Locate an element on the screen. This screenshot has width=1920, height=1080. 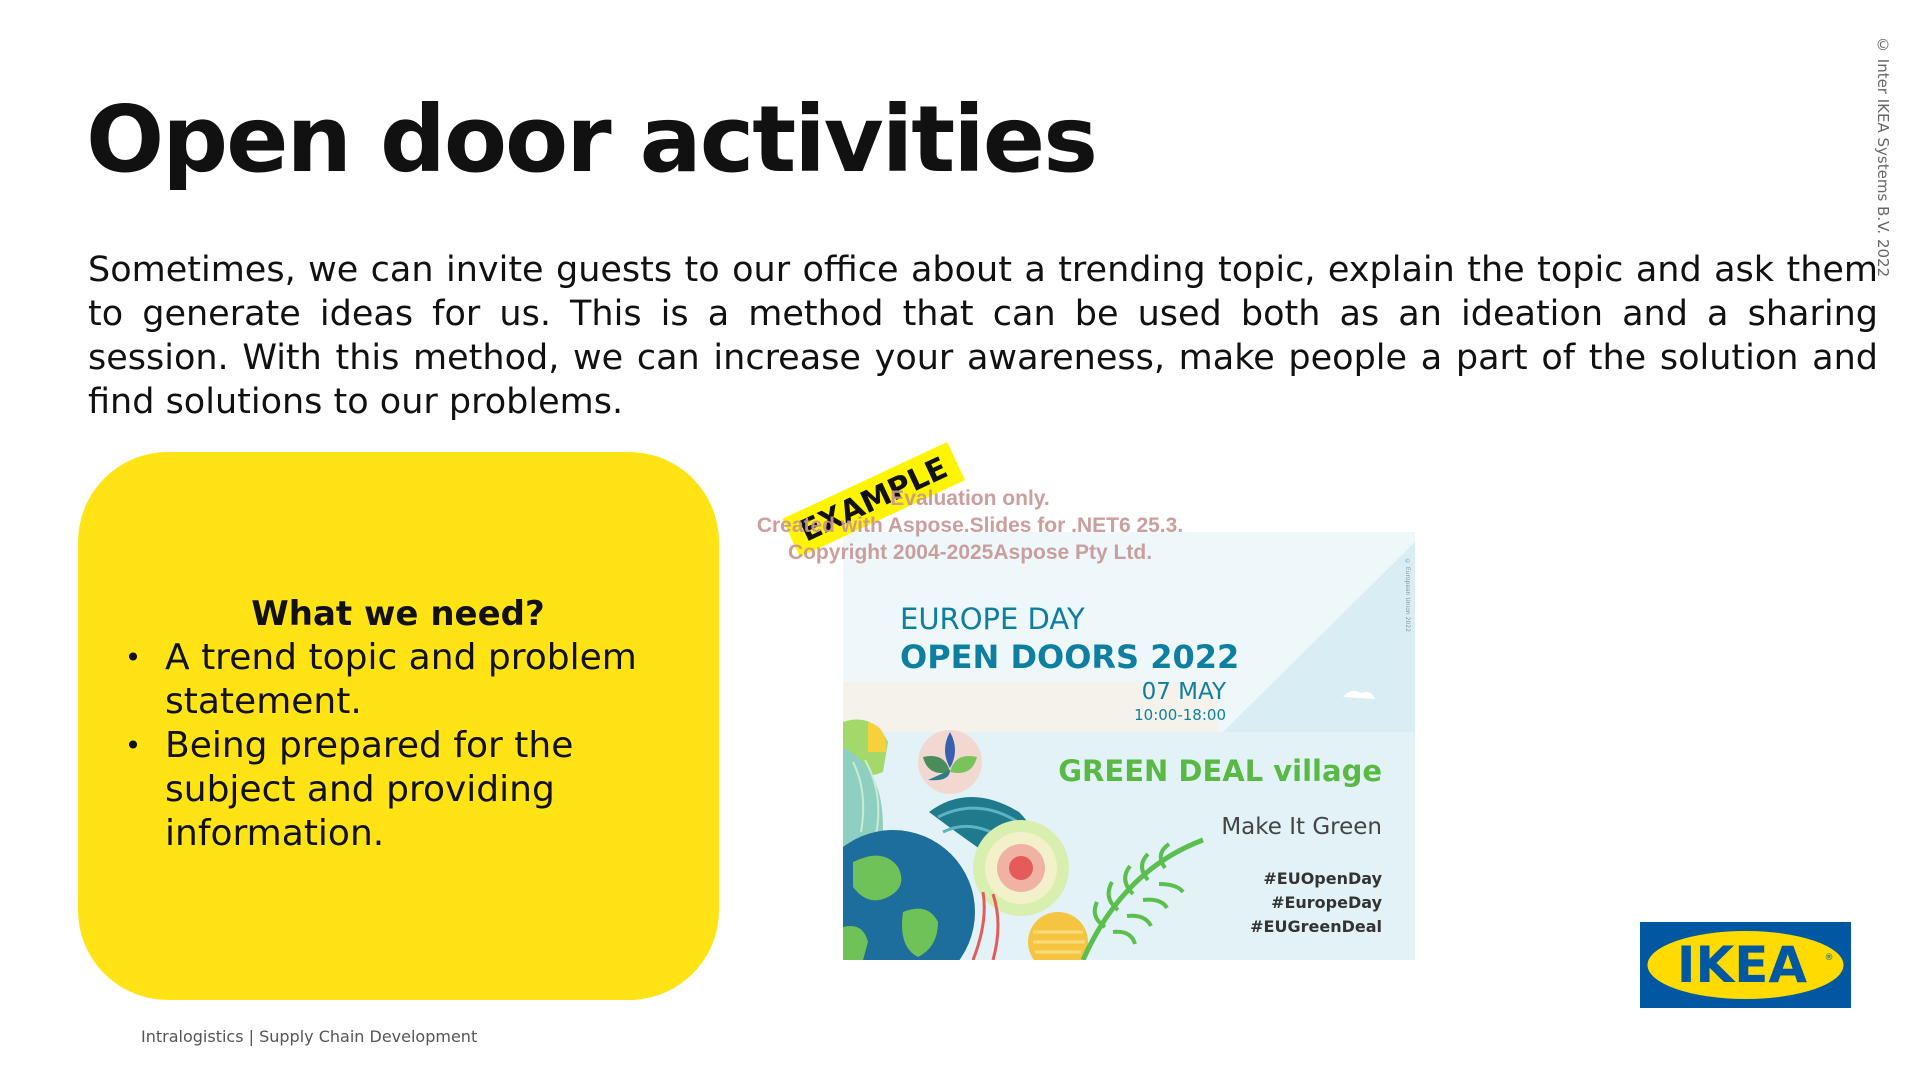
poster-line-open-doors: OPEN DOORS 2022 is located at coordinates (1070, 657).